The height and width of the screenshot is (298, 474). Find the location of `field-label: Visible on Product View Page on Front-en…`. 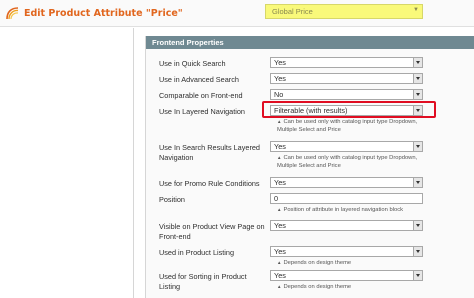

field-label: Visible on Product View Page on Front-en… is located at coordinates (212, 231).